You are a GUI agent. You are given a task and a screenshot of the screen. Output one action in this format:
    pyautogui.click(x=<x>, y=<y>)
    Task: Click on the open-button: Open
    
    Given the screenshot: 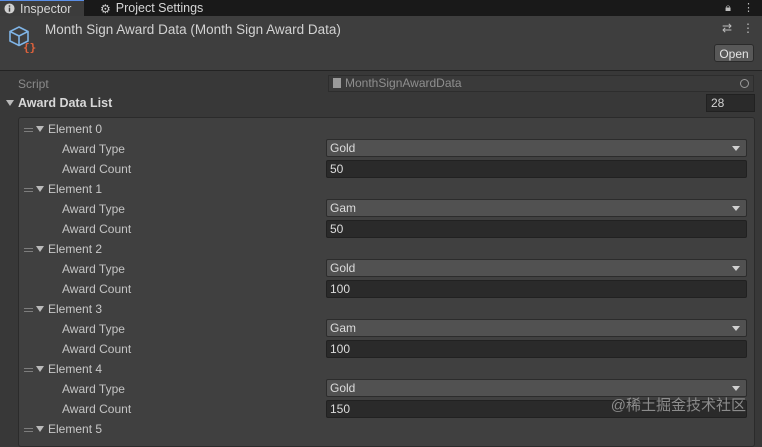 What is the action you would take?
    pyautogui.click(x=734, y=53)
    